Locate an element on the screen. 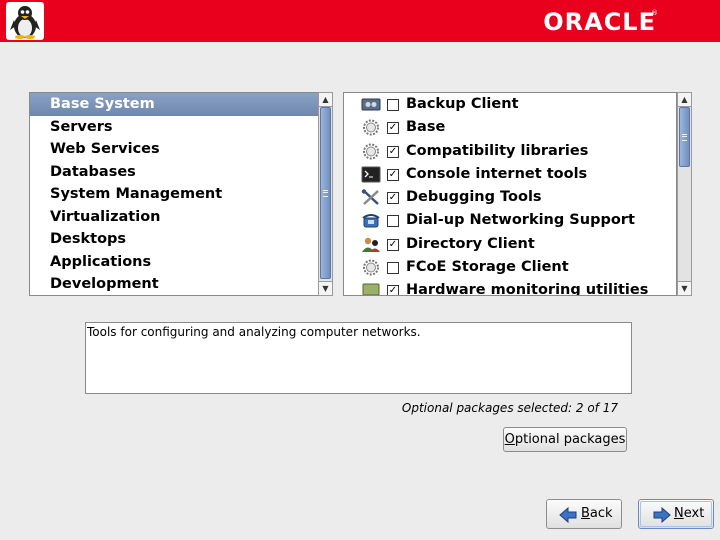 This screenshot has height=540, width=720. category-item-servers: Servers is located at coordinates (174, 127).